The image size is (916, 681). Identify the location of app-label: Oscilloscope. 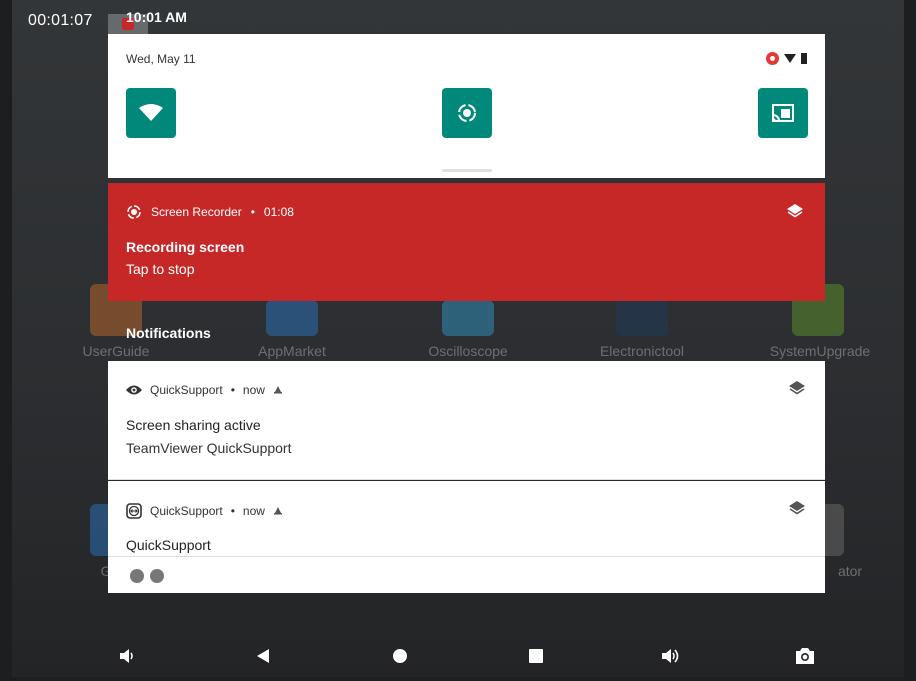
(468, 351).